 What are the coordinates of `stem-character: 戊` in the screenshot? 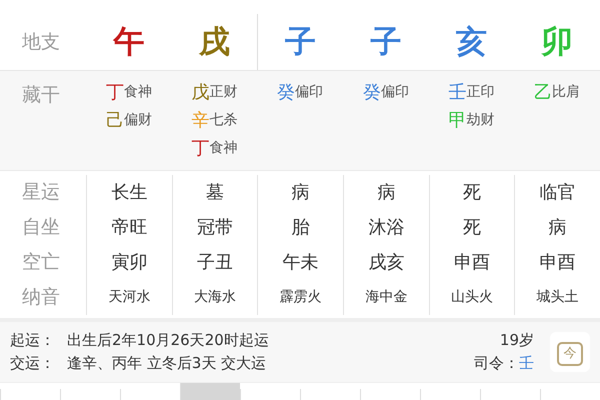 It's located at (200, 93).